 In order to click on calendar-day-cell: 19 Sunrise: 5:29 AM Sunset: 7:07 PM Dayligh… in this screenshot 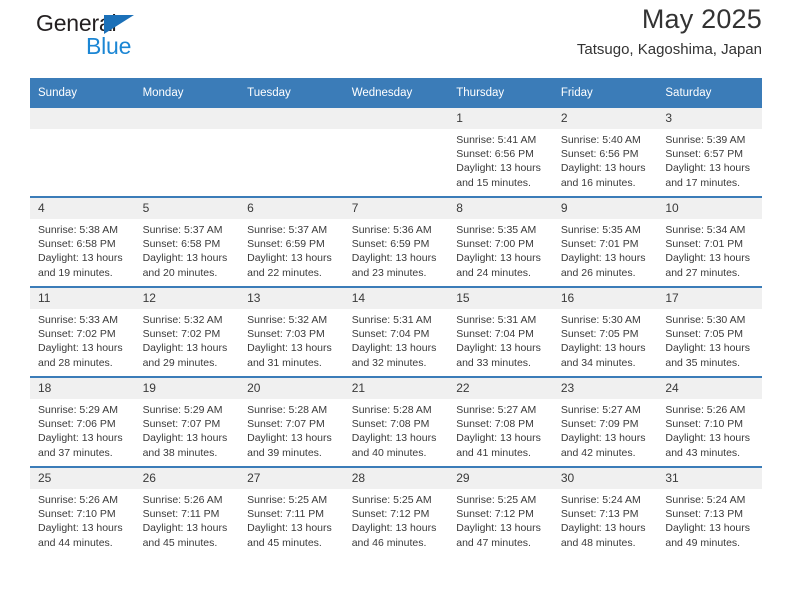, I will do `click(187, 422)`.